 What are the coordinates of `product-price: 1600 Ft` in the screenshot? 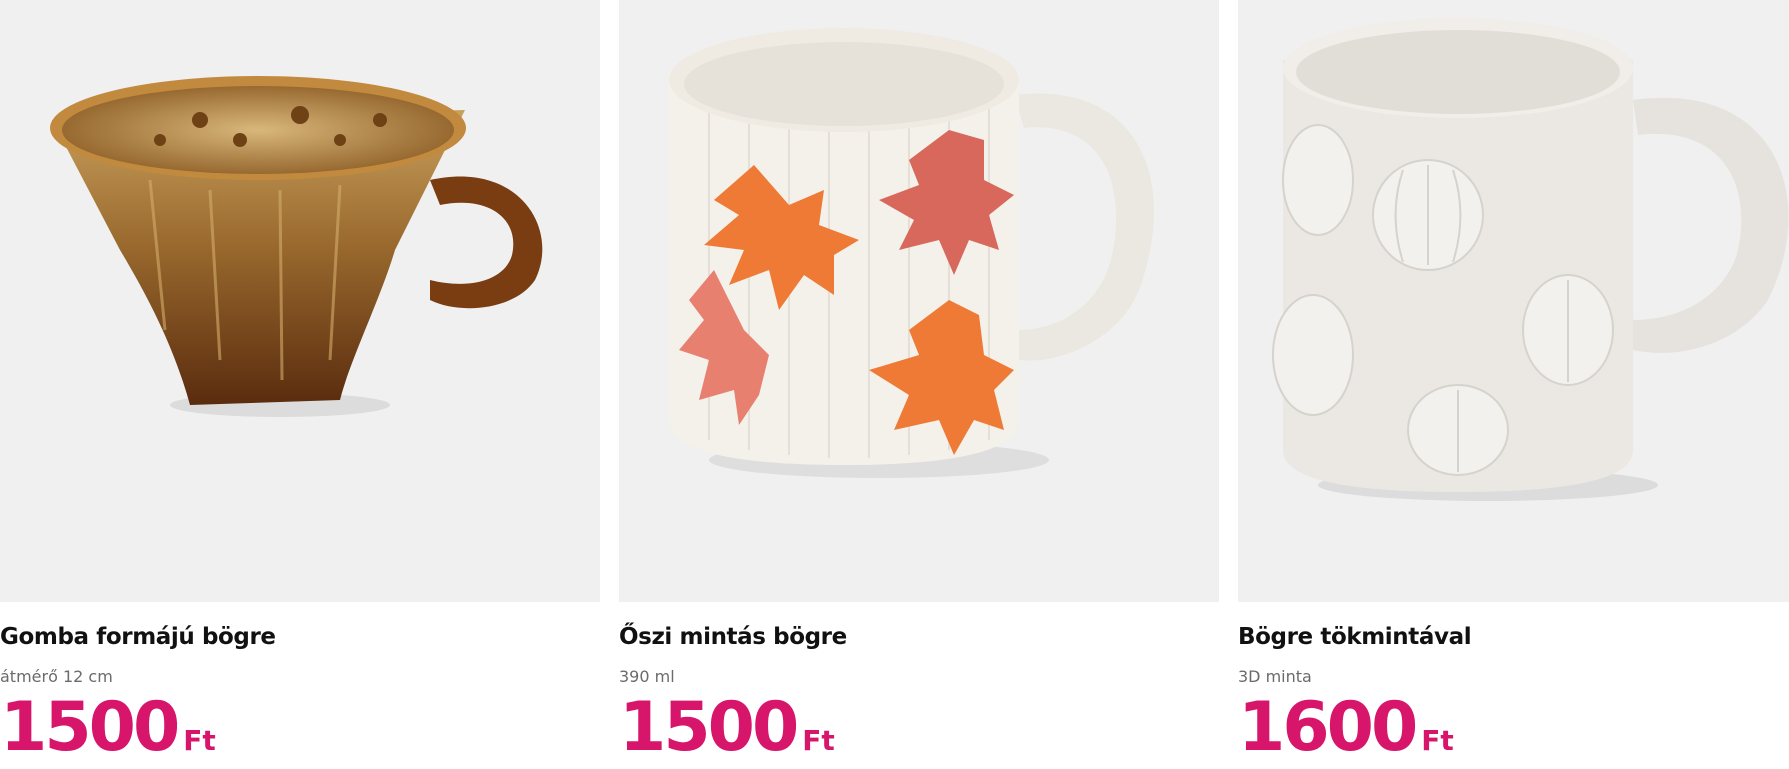 It's located at (1346, 728).